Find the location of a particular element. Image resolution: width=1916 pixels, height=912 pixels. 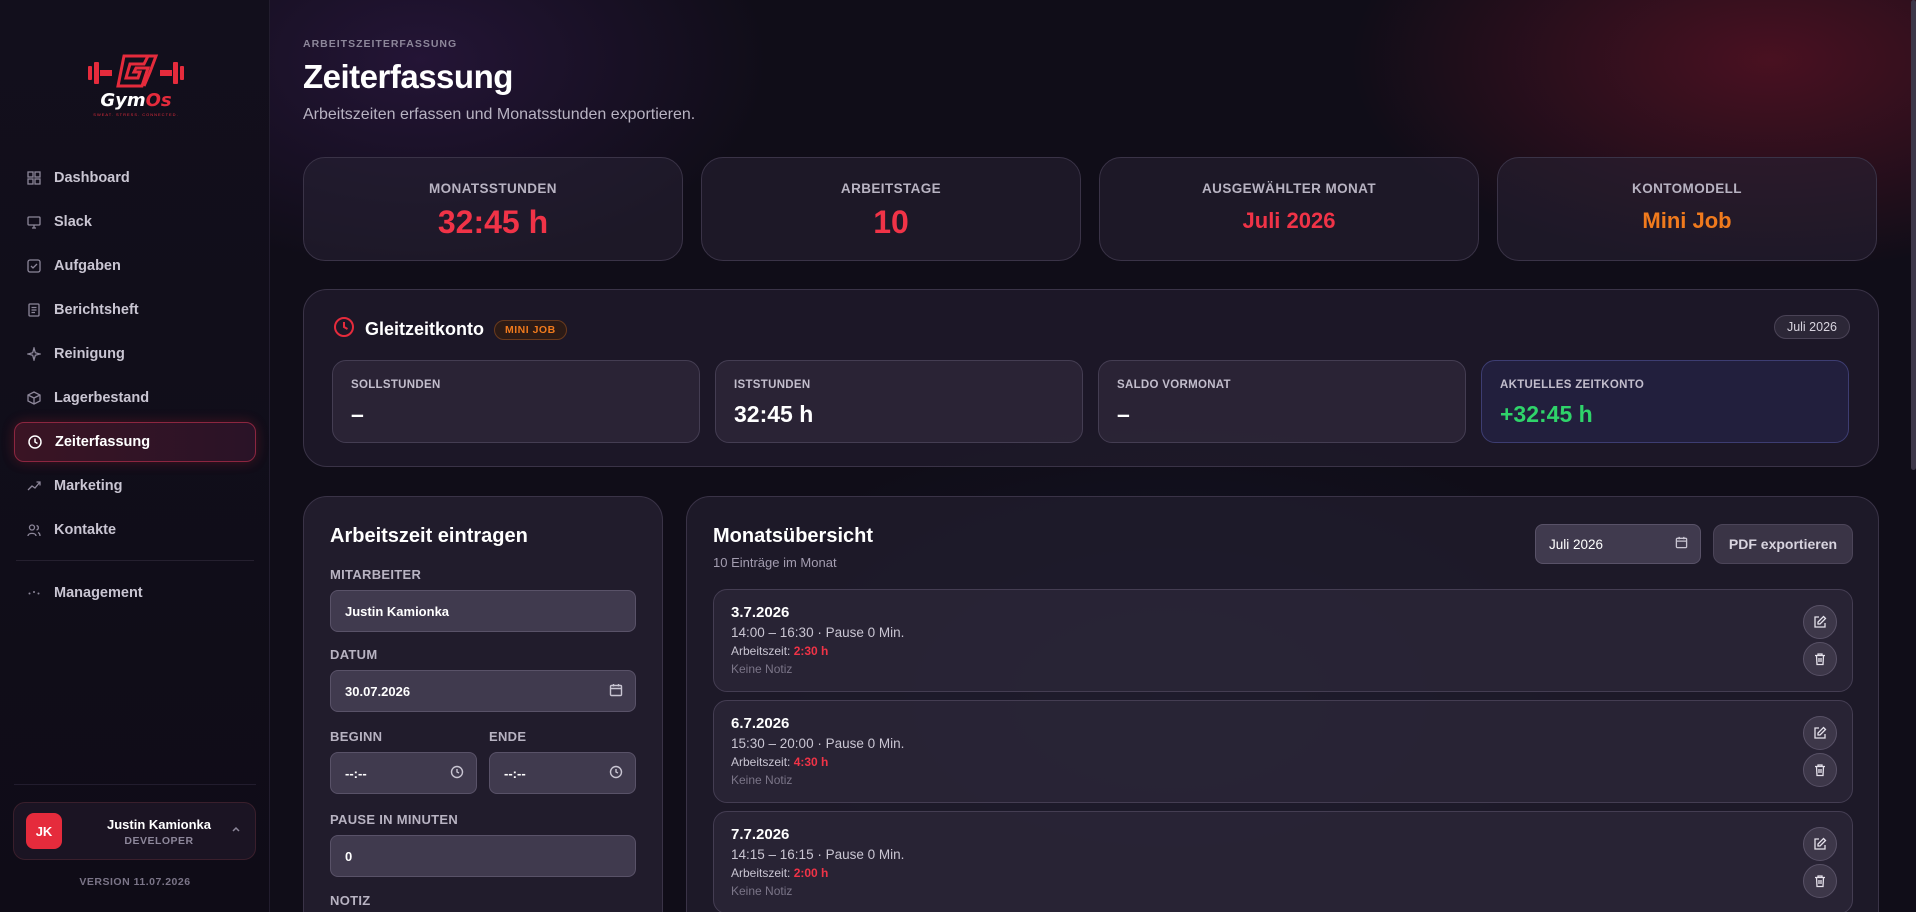

sparkle-icon is located at coordinates (34, 354).